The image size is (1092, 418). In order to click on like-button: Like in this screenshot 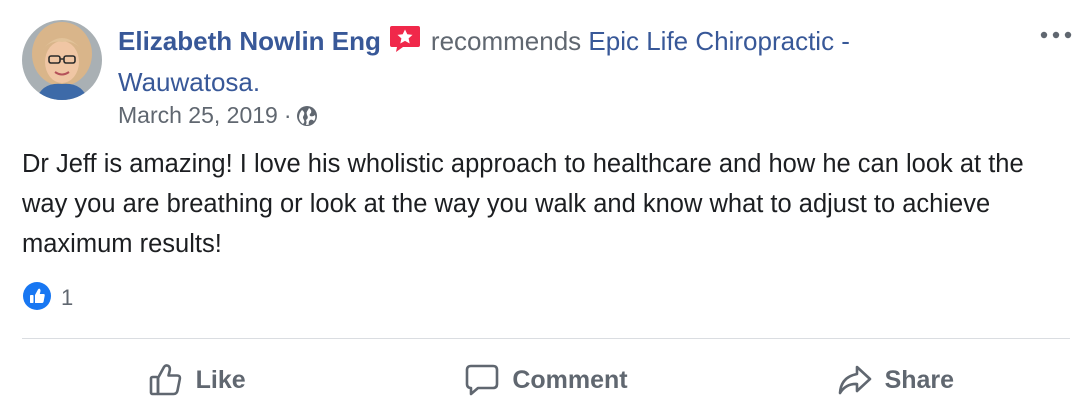, I will do `click(196, 380)`.